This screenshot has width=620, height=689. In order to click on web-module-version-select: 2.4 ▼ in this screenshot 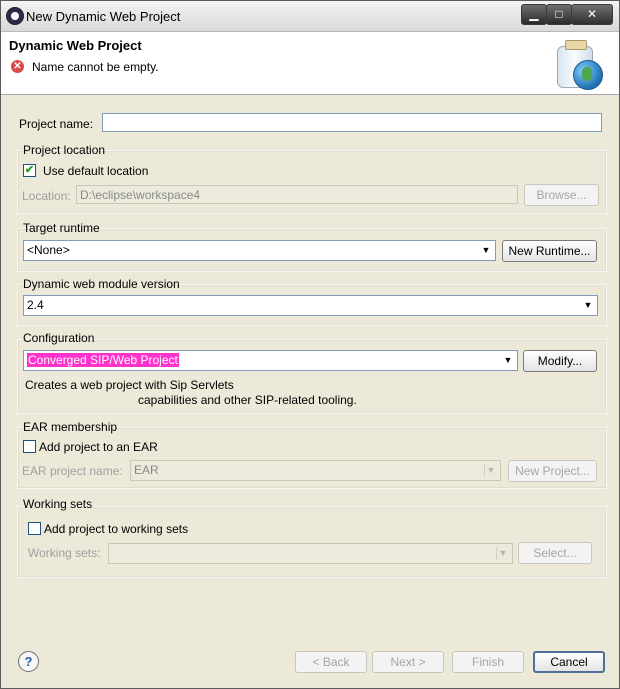, I will do `click(310, 305)`.